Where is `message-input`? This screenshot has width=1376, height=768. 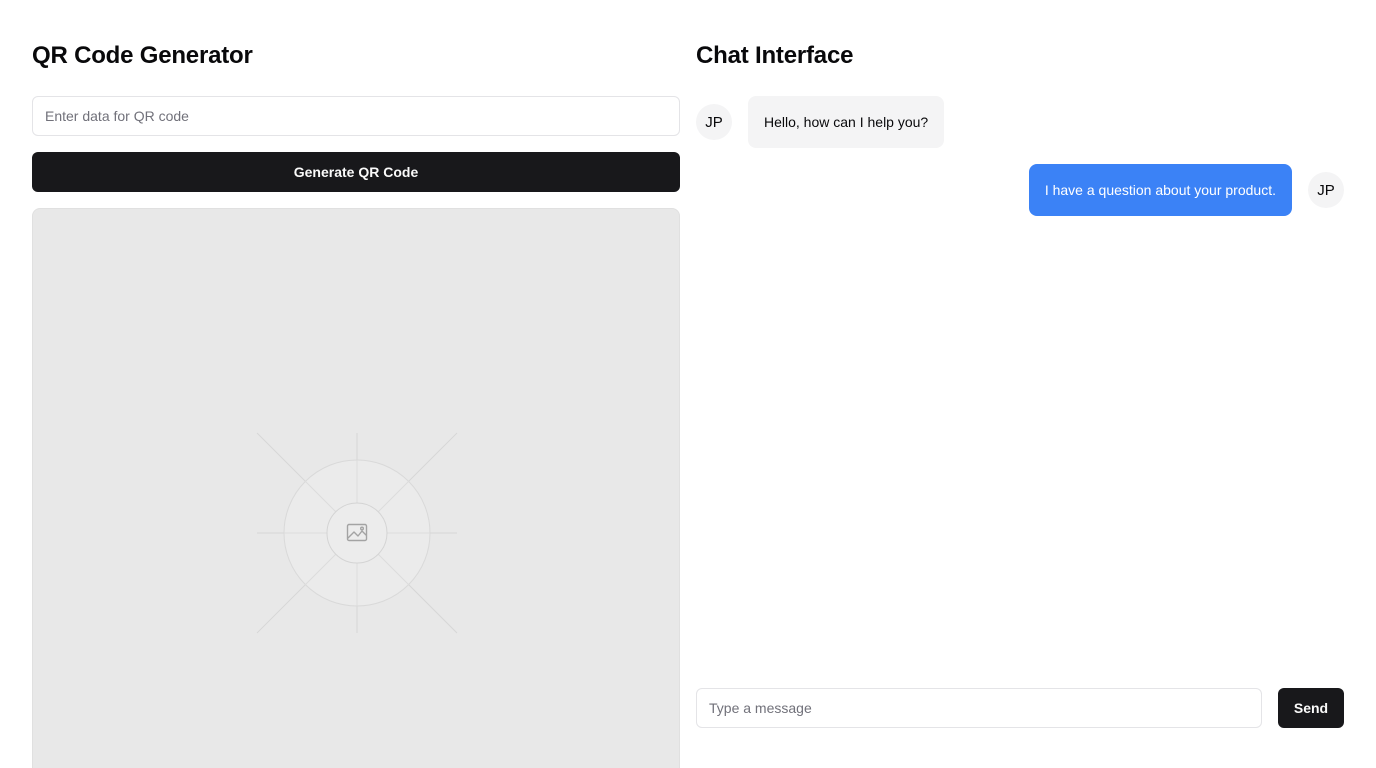
message-input is located at coordinates (979, 708).